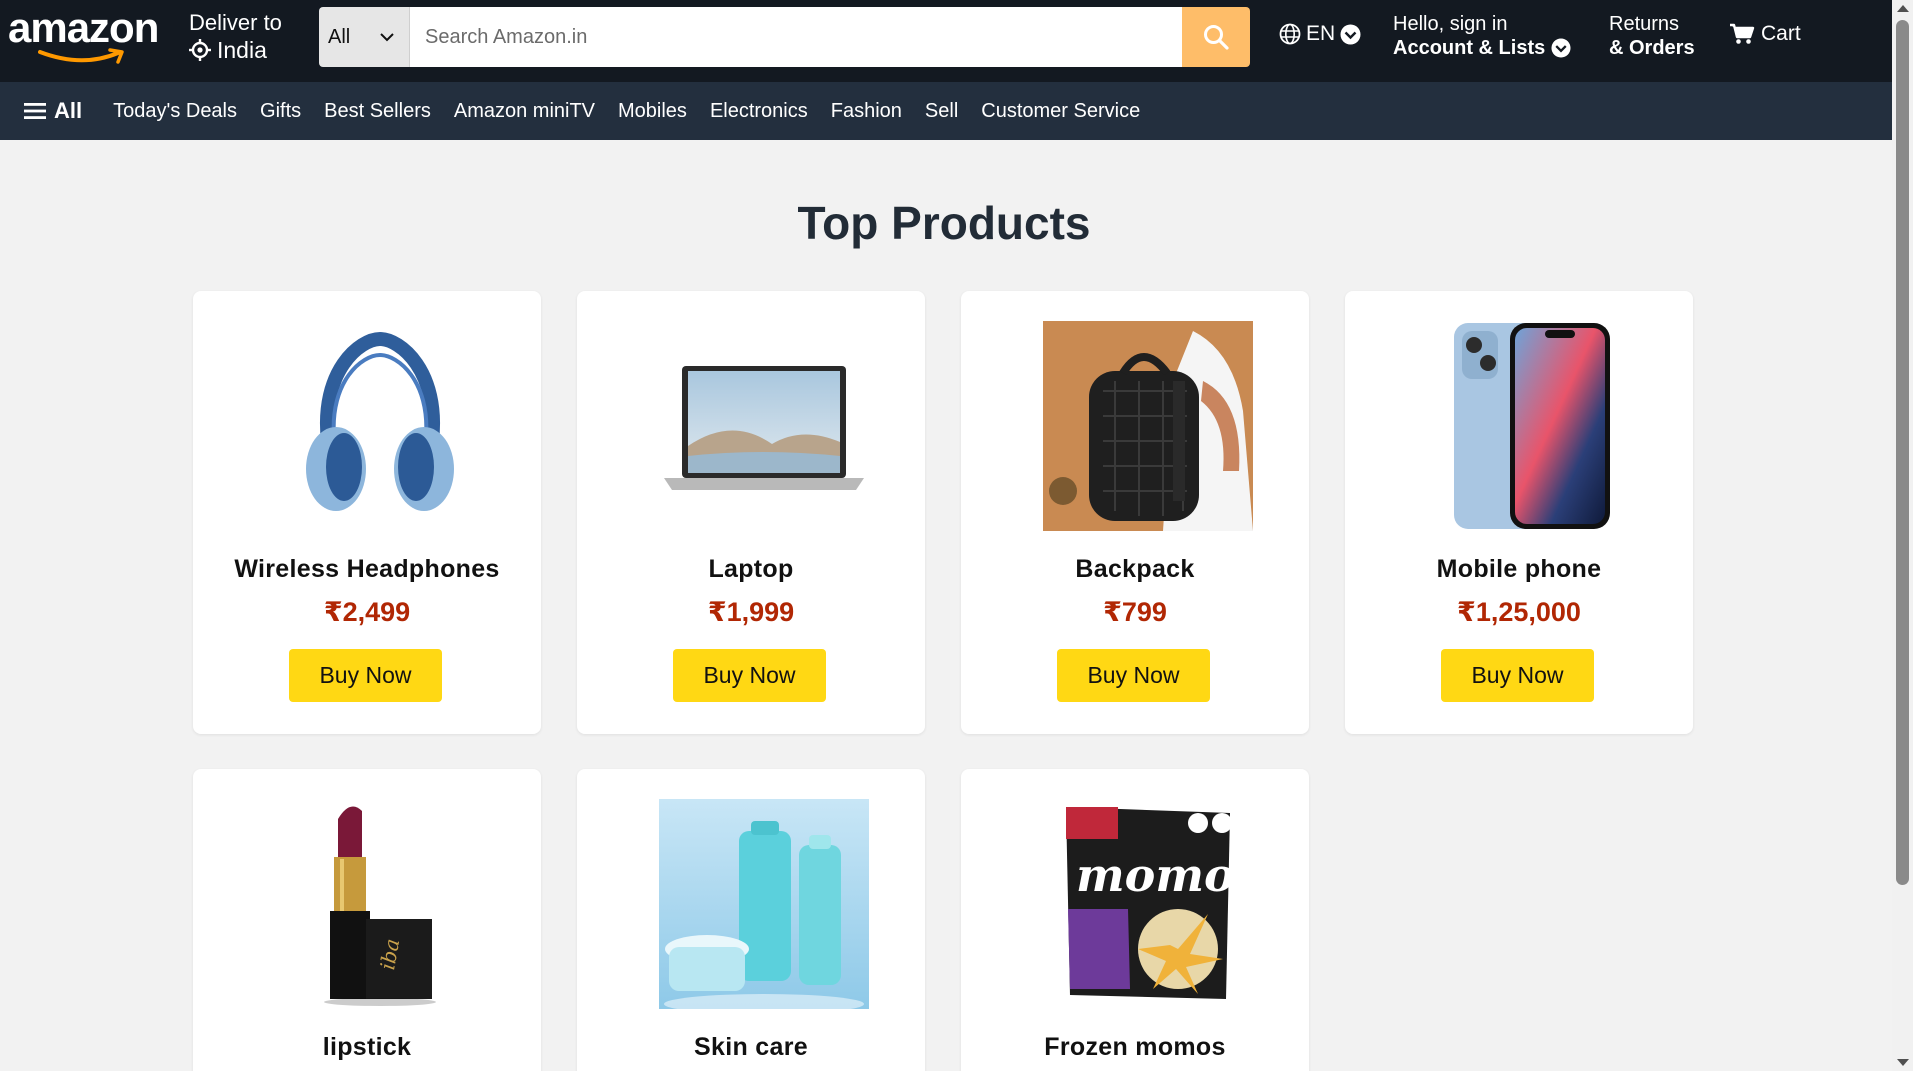  I want to click on lipstick-icon: iba, so click(380, 906).